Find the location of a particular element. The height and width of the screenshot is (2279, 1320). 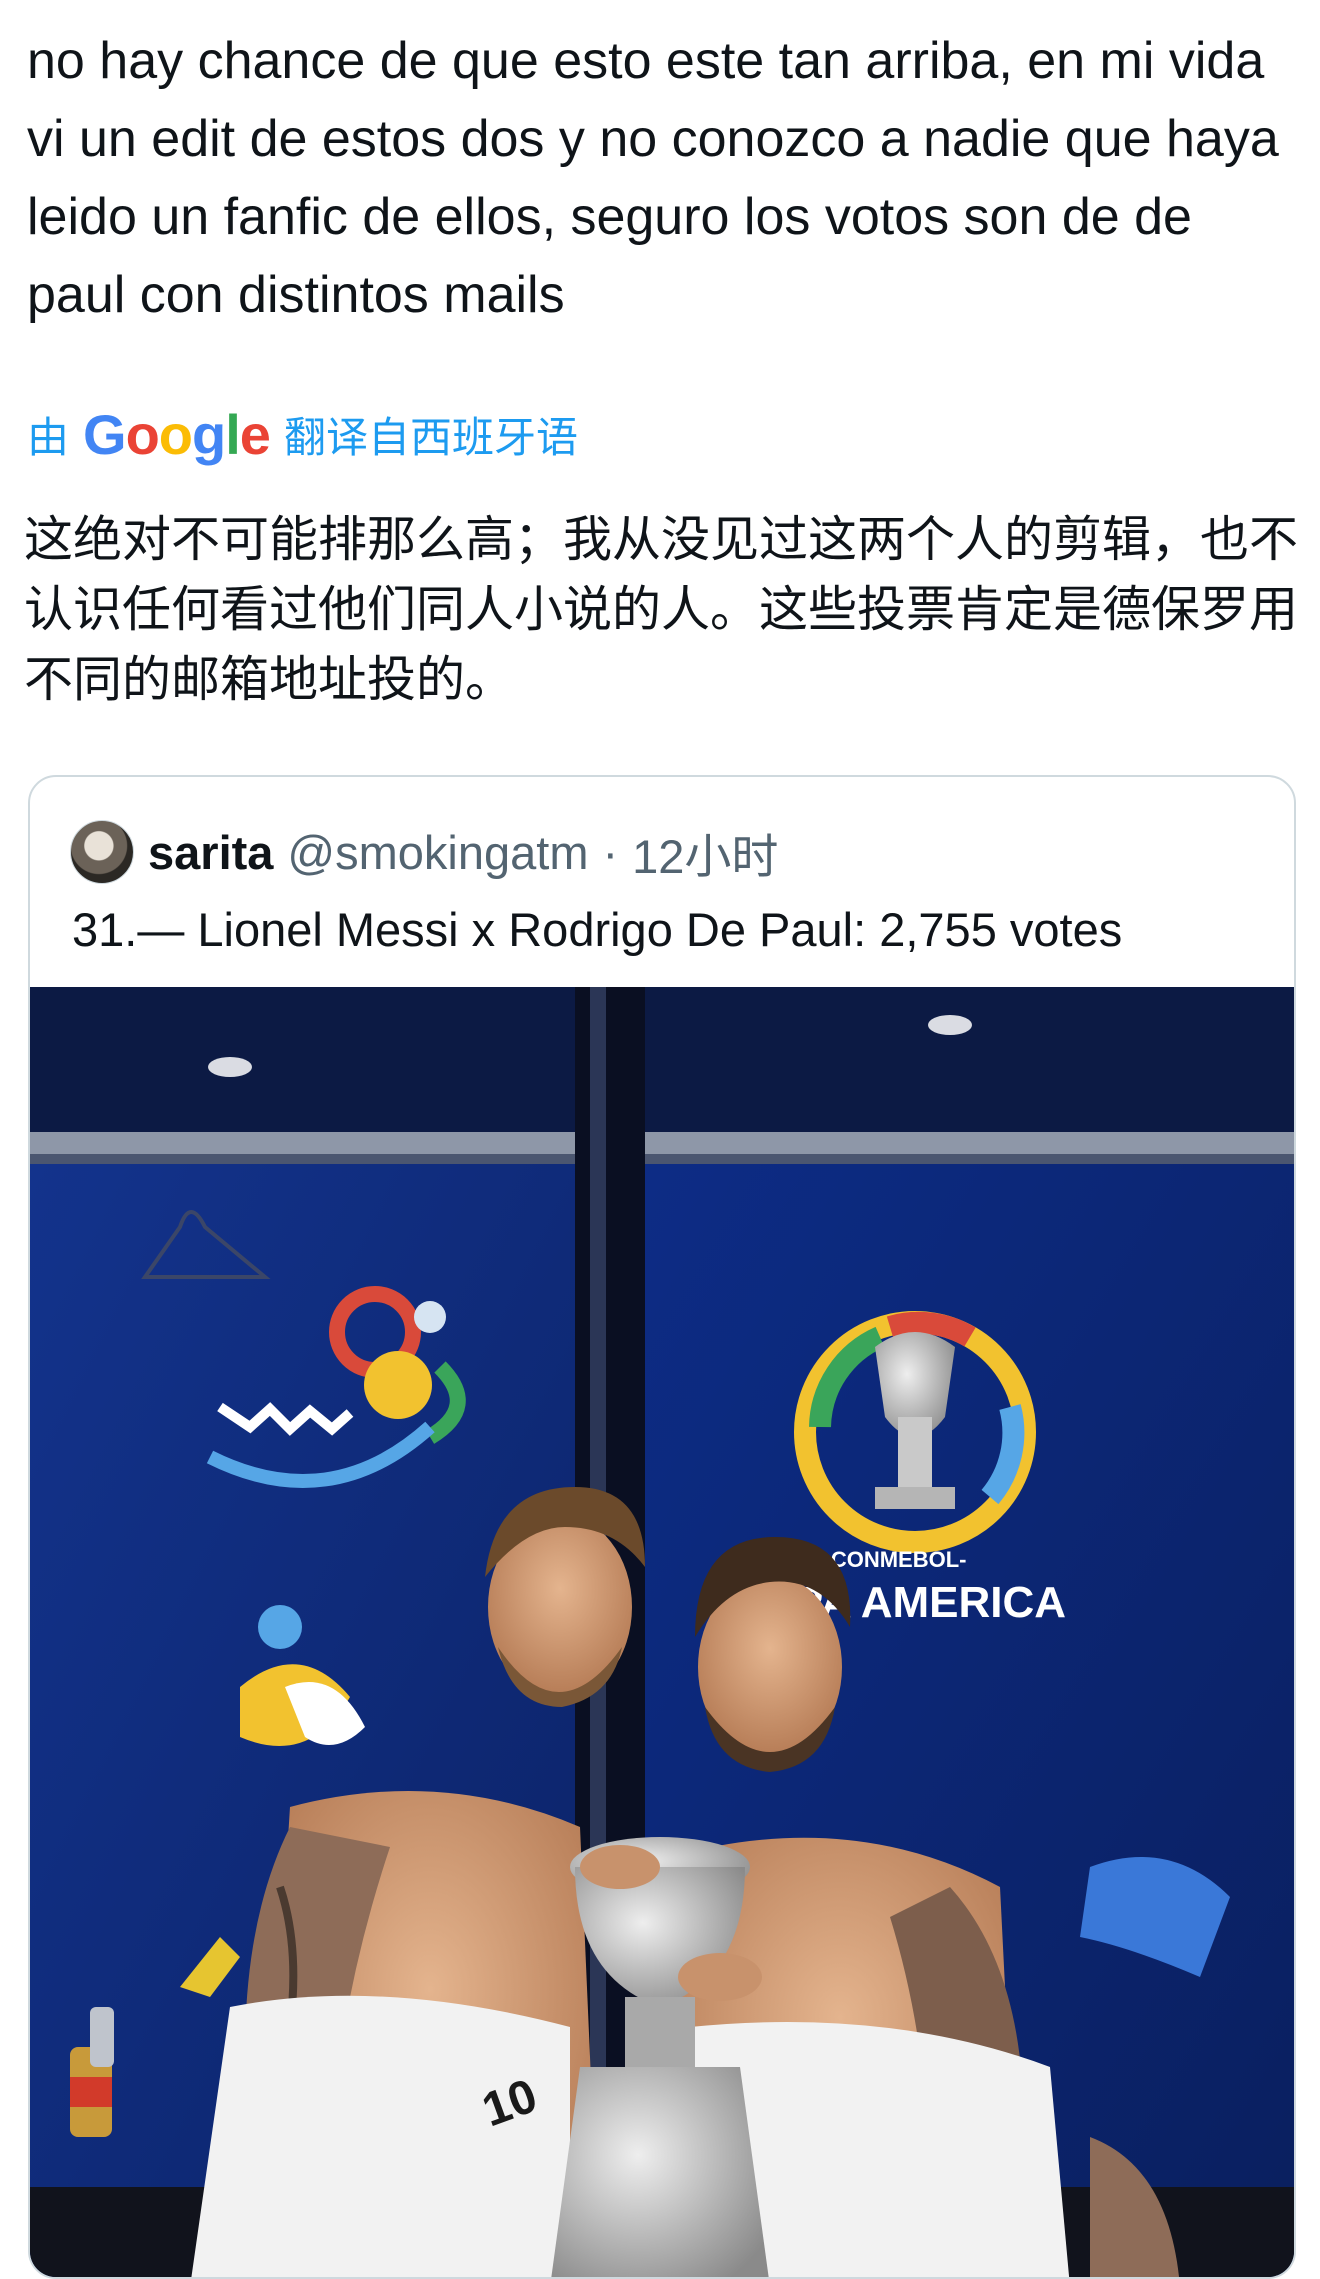

google-logo: Google is located at coordinates (177, 434).